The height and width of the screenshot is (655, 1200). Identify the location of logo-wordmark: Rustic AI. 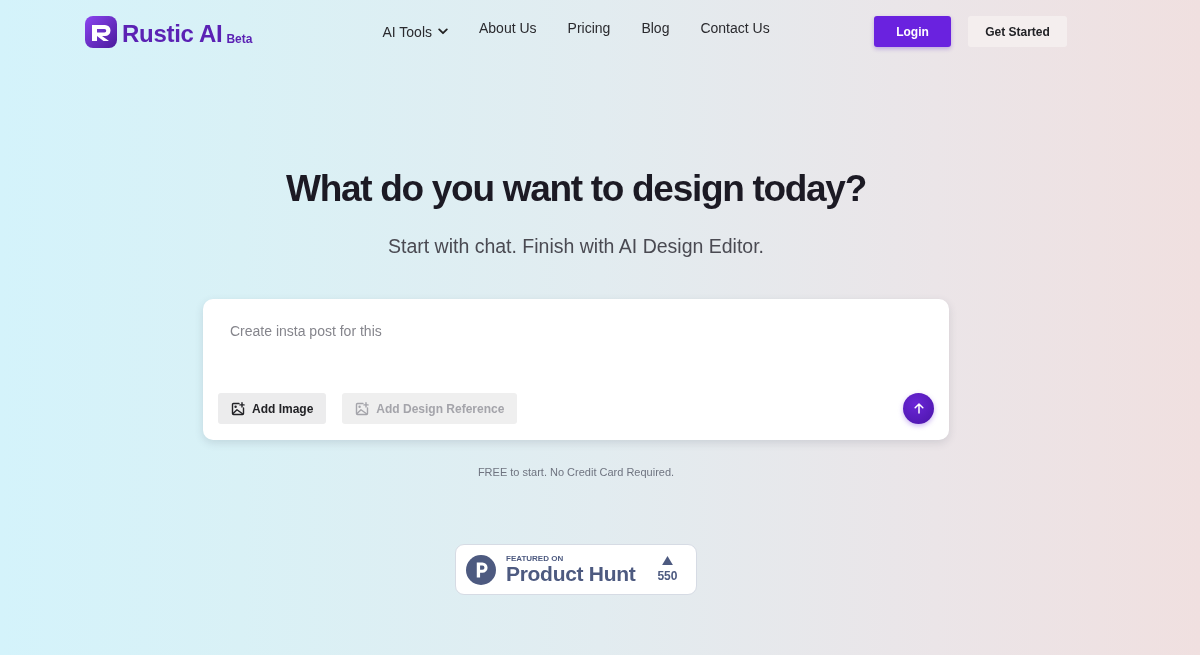
(172, 33).